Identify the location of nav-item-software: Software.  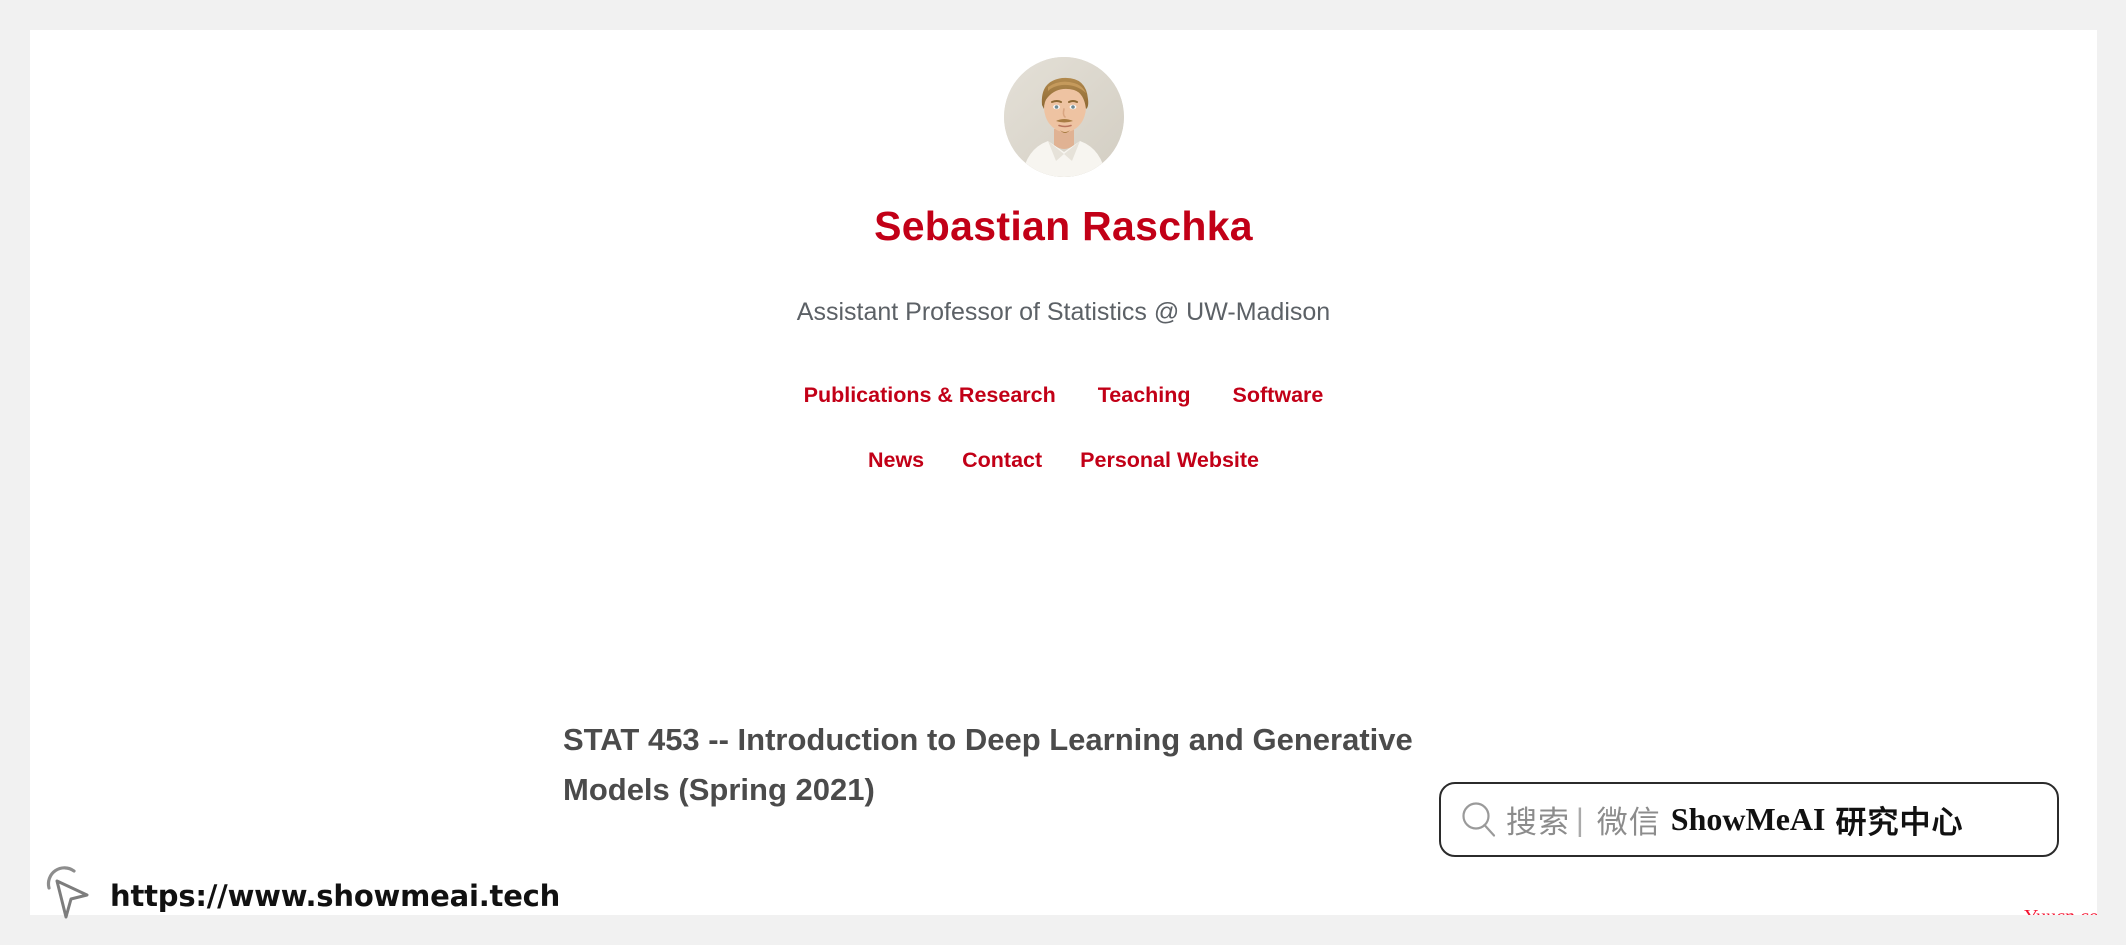
(1278, 395).